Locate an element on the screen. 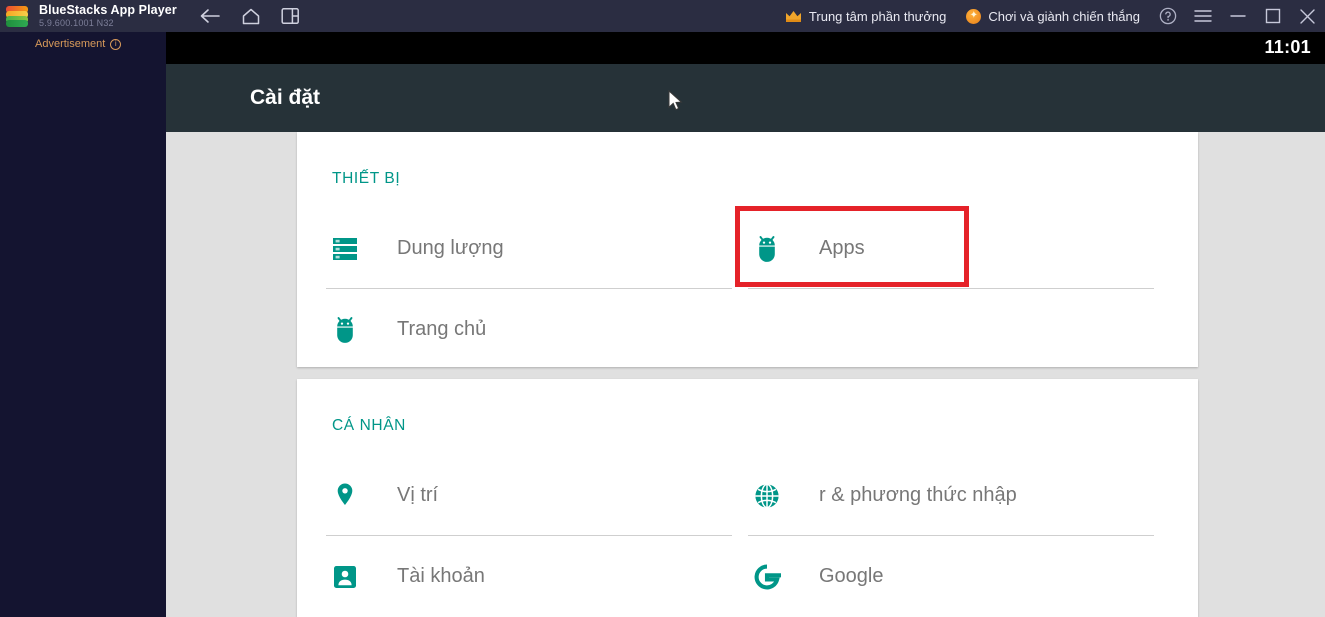  window-controls is located at coordinates (1237, 16).